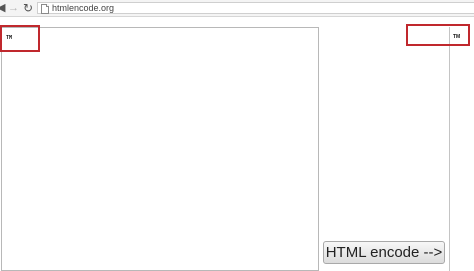 The height and width of the screenshot is (271, 474). What do you see at coordinates (461, 149) in the screenshot?
I see `output-textarea` at bounding box center [461, 149].